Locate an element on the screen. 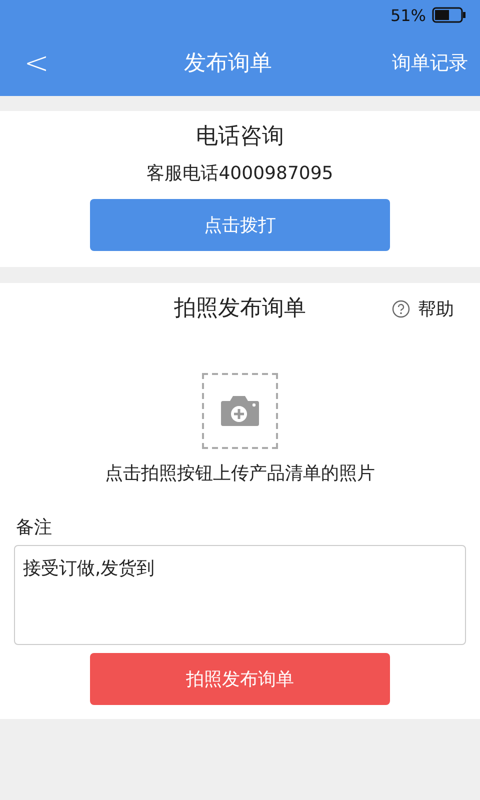 This screenshot has height=800, width=480. photo-upload-button is located at coordinates (240, 411).